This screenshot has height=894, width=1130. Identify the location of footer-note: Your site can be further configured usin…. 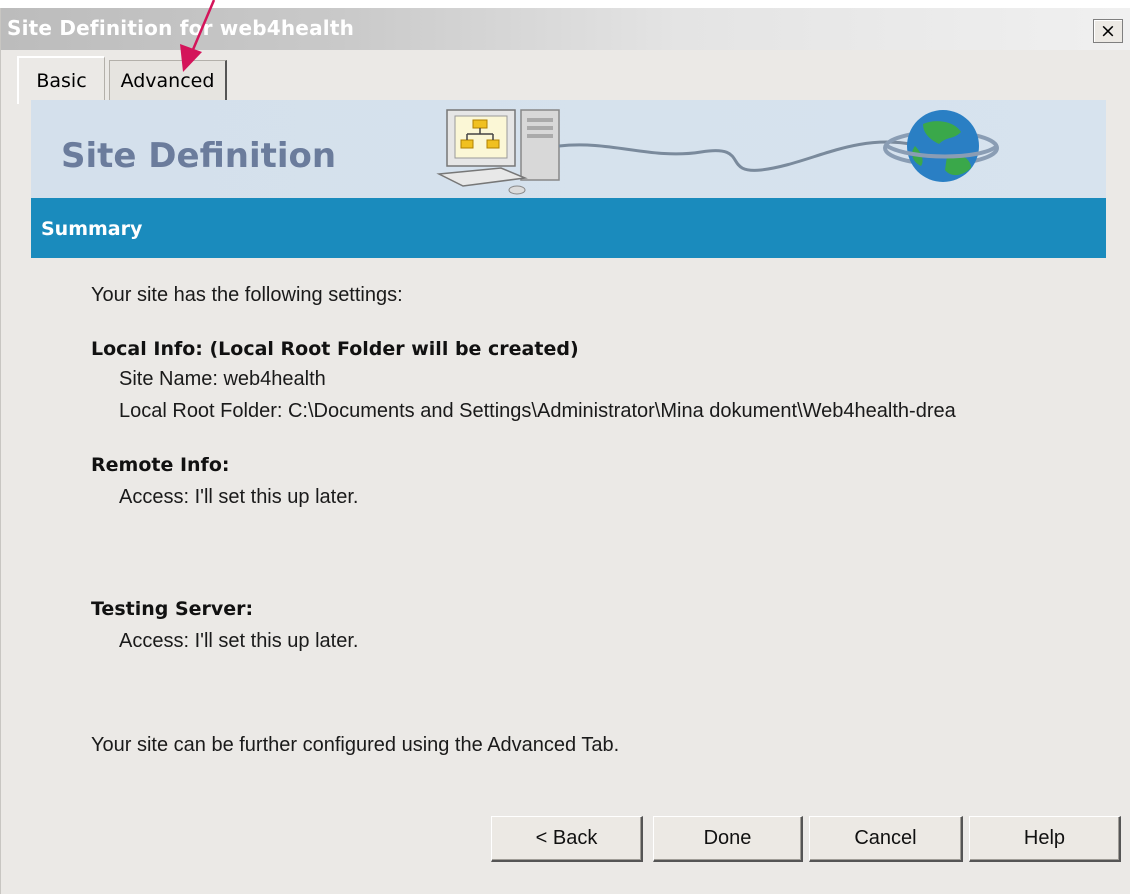
(355, 745).